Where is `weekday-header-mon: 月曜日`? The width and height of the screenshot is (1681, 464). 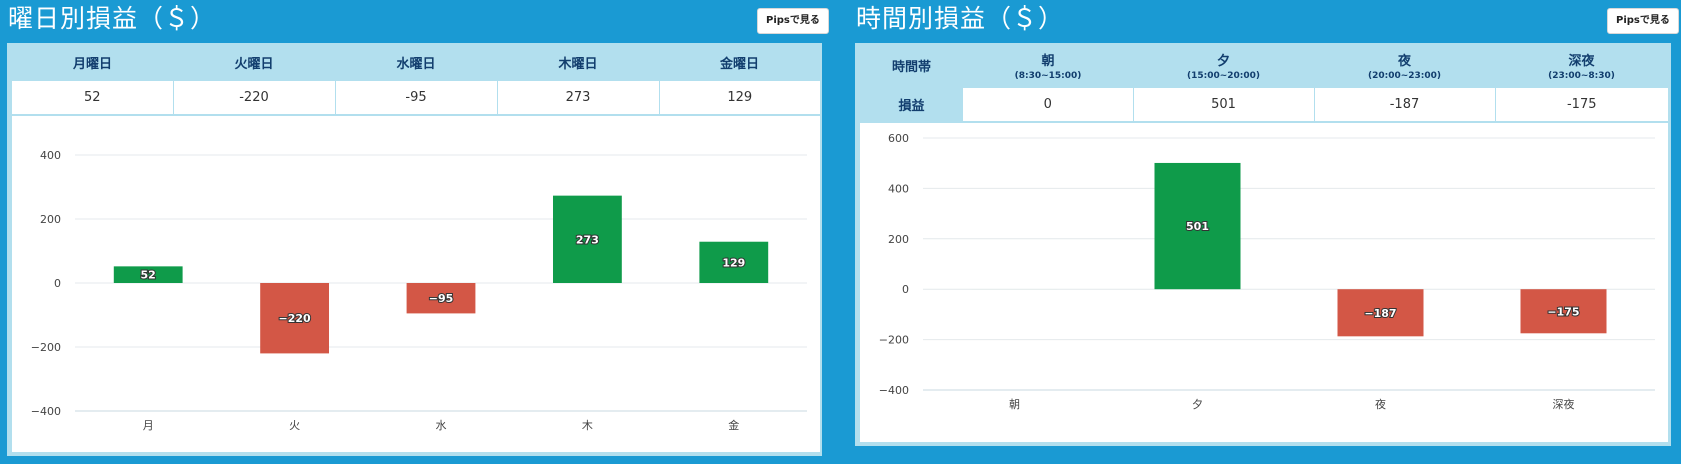 weekday-header-mon: 月曜日 is located at coordinates (92, 64).